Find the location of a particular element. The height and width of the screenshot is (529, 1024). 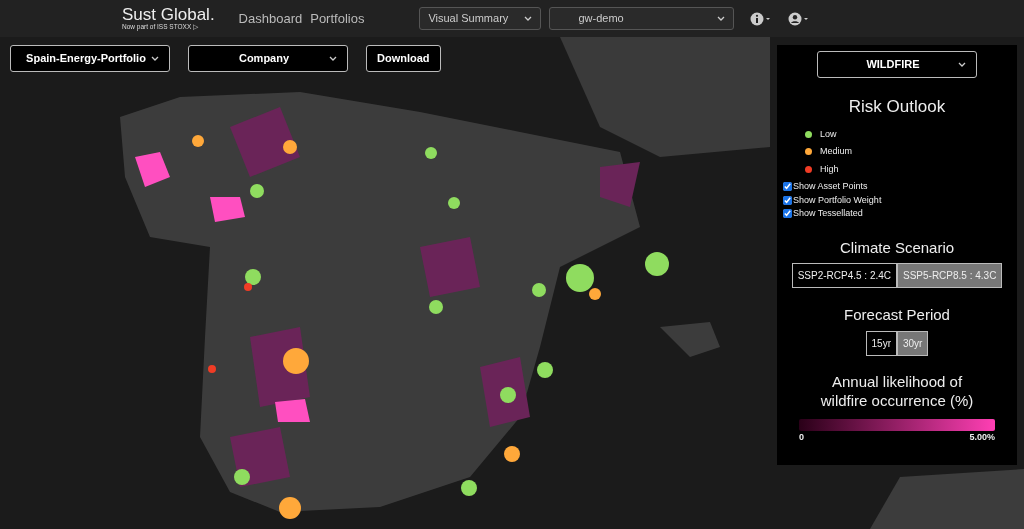

segment-button: SSP5-RCP8.5 : 4.3C is located at coordinates (950, 275).